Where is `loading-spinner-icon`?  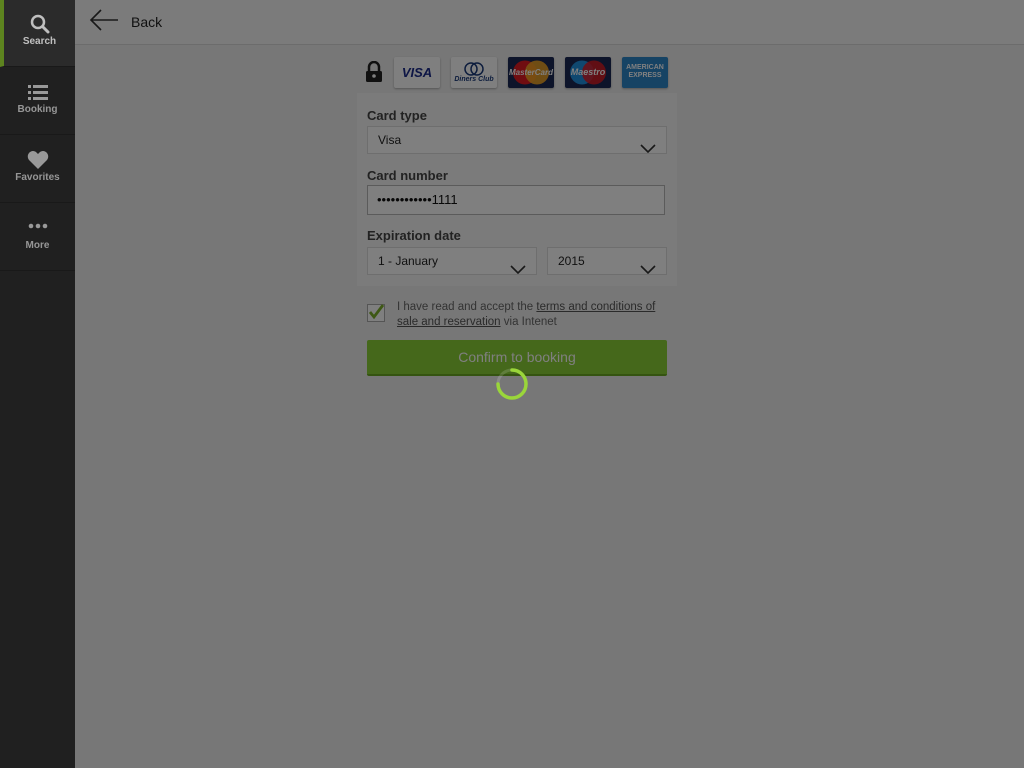 loading-spinner-icon is located at coordinates (512, 384).